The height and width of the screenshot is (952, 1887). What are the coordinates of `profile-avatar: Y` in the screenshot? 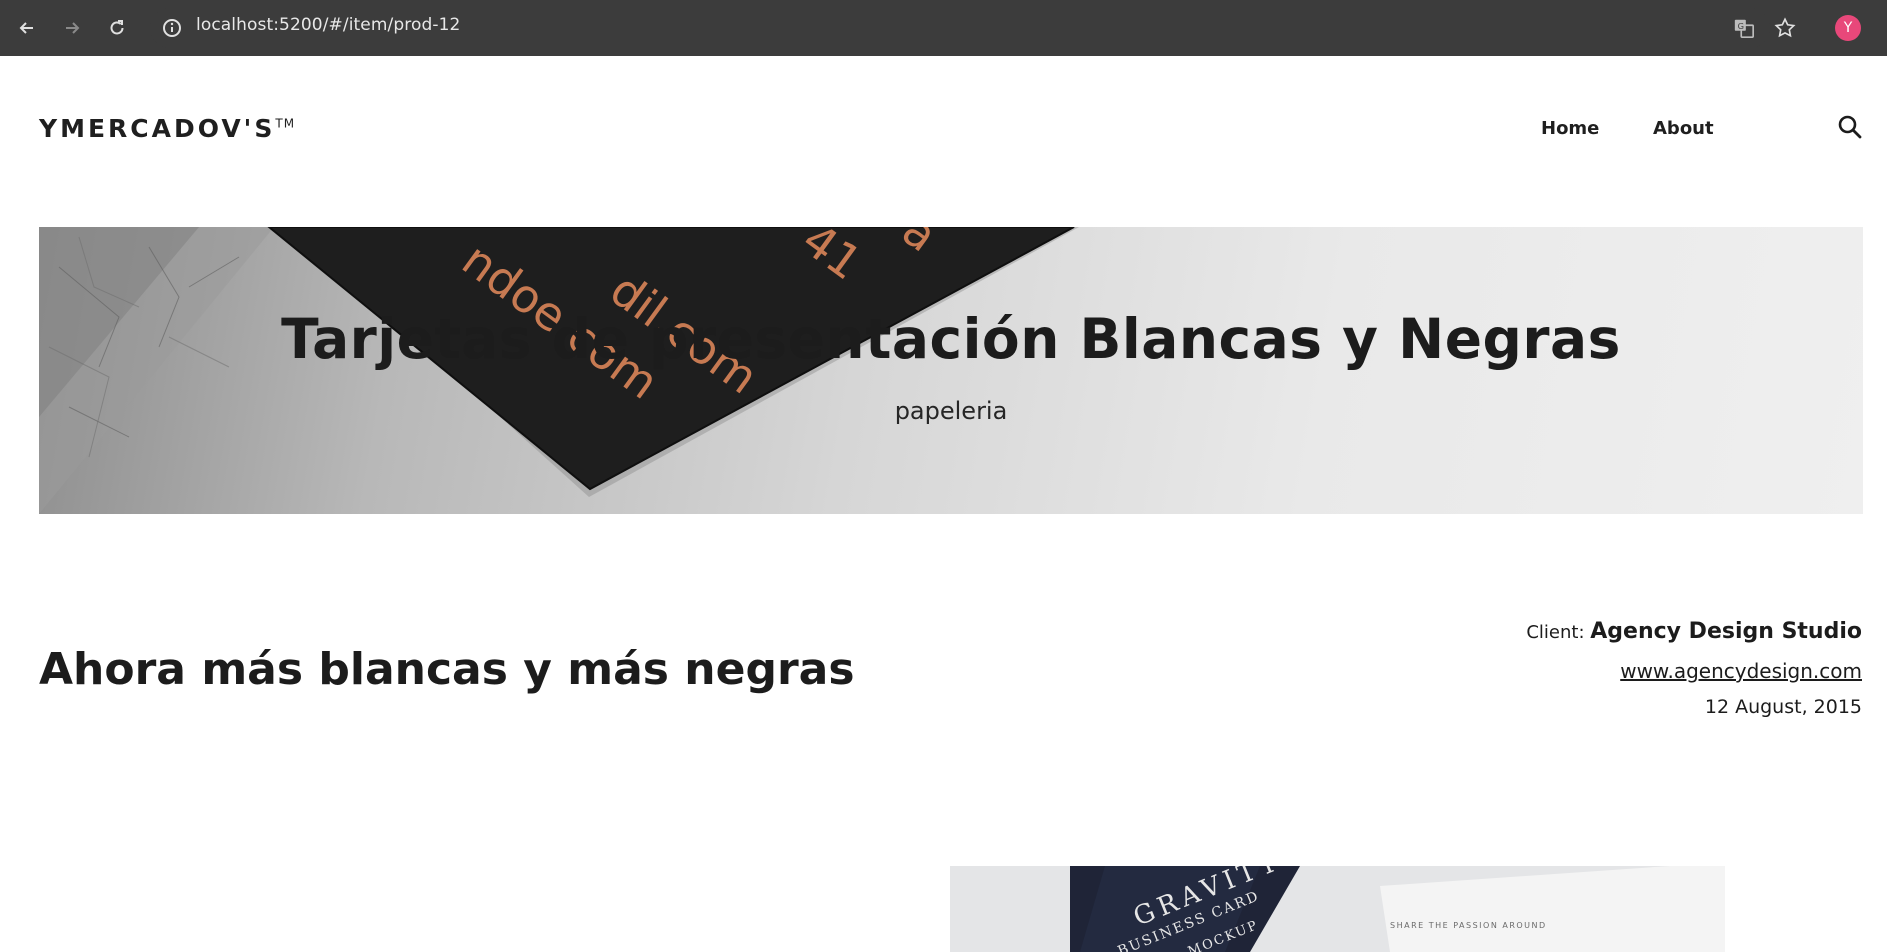 It's located at (1848, 28).